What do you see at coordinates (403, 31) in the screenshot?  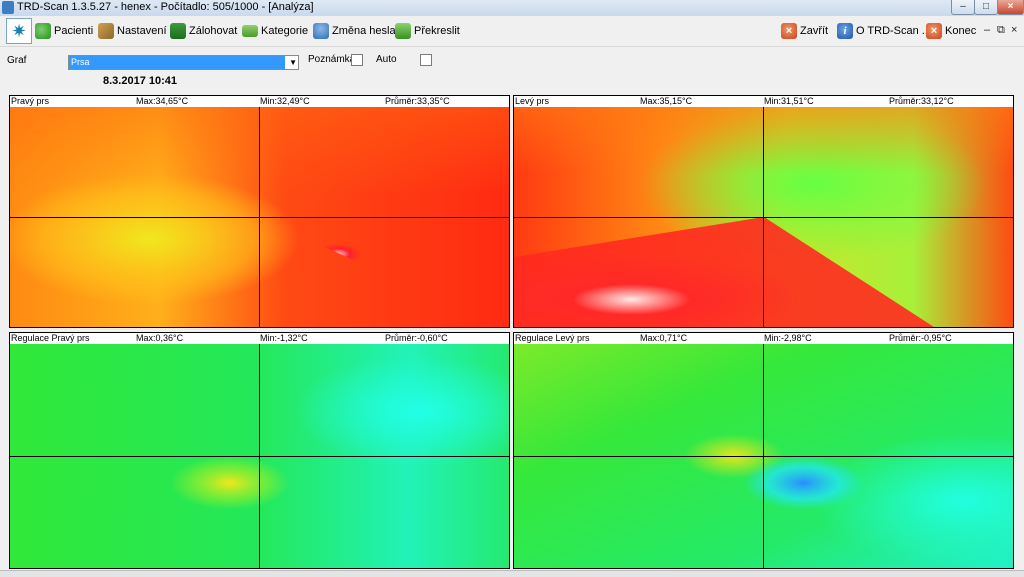 I see `refresh-icon` at bounding box center [403, 31].